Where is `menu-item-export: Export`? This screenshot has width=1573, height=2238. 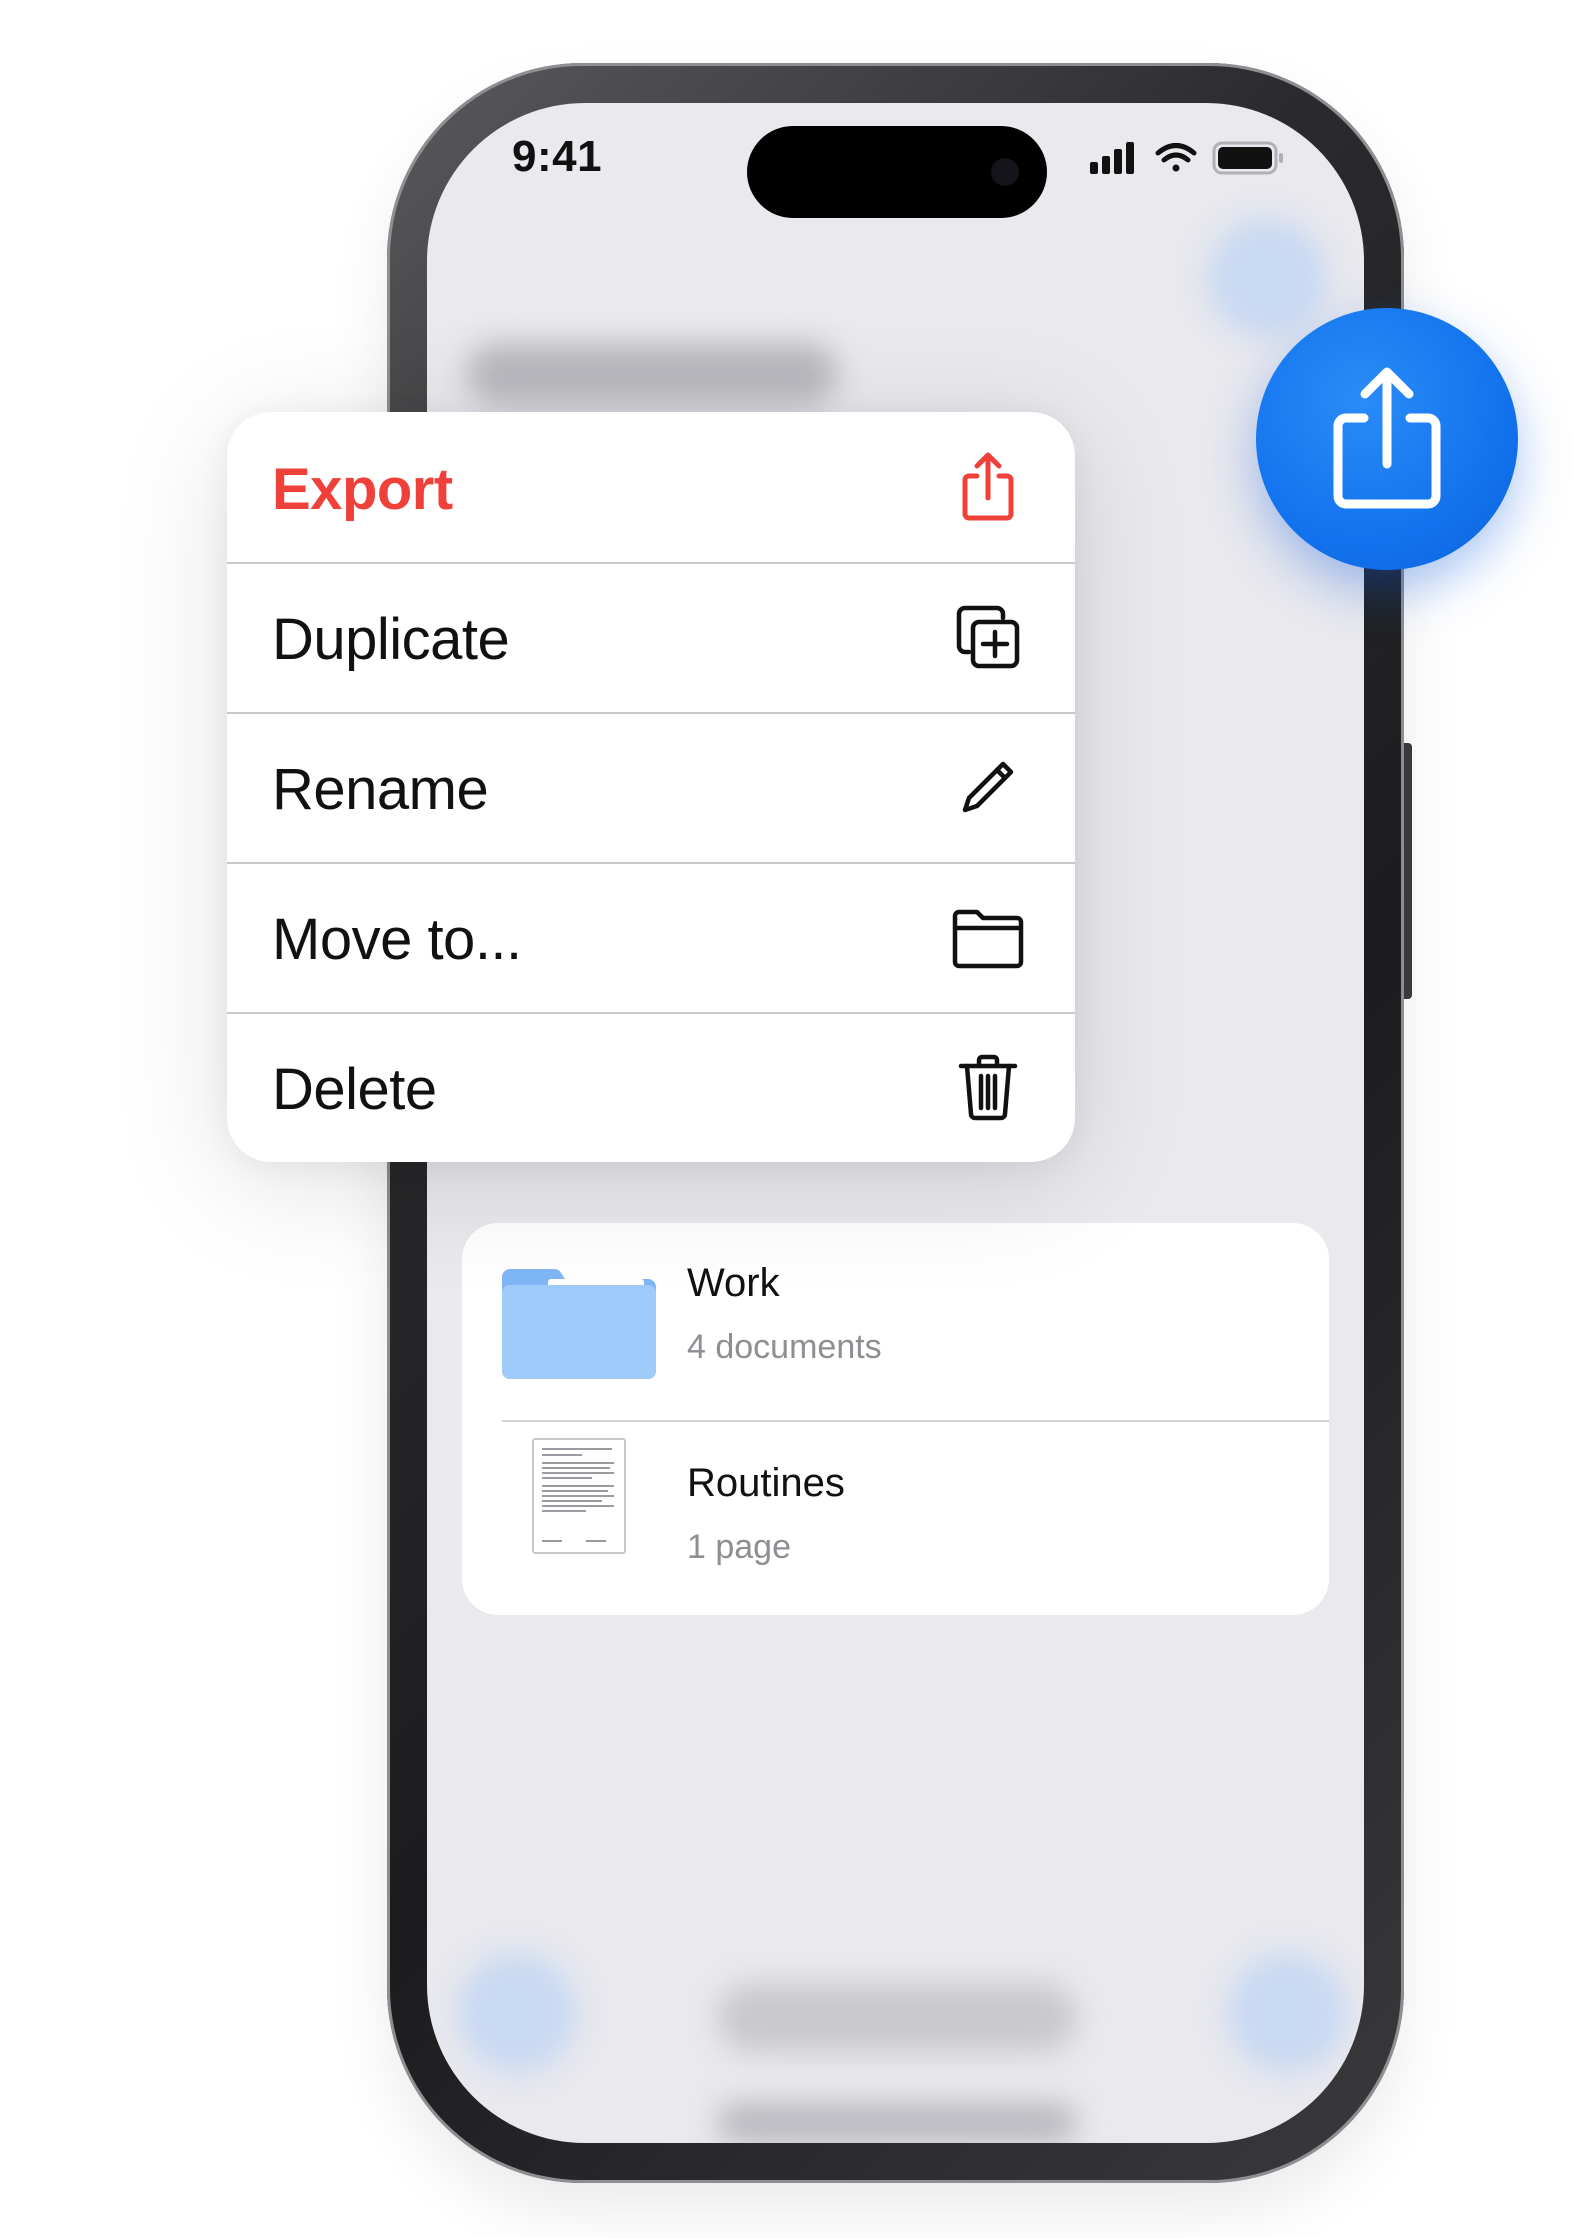 menu-item-export: Export is located at coordinates (651, 487).